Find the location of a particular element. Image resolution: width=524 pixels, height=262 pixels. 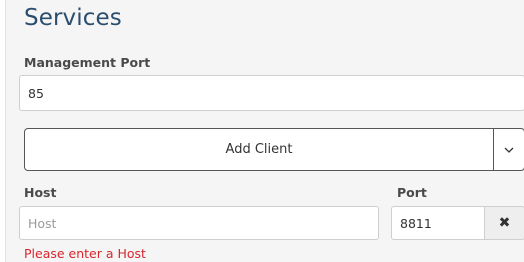

host-error-message: Please enter a Host is located at coordinates (85, 253).